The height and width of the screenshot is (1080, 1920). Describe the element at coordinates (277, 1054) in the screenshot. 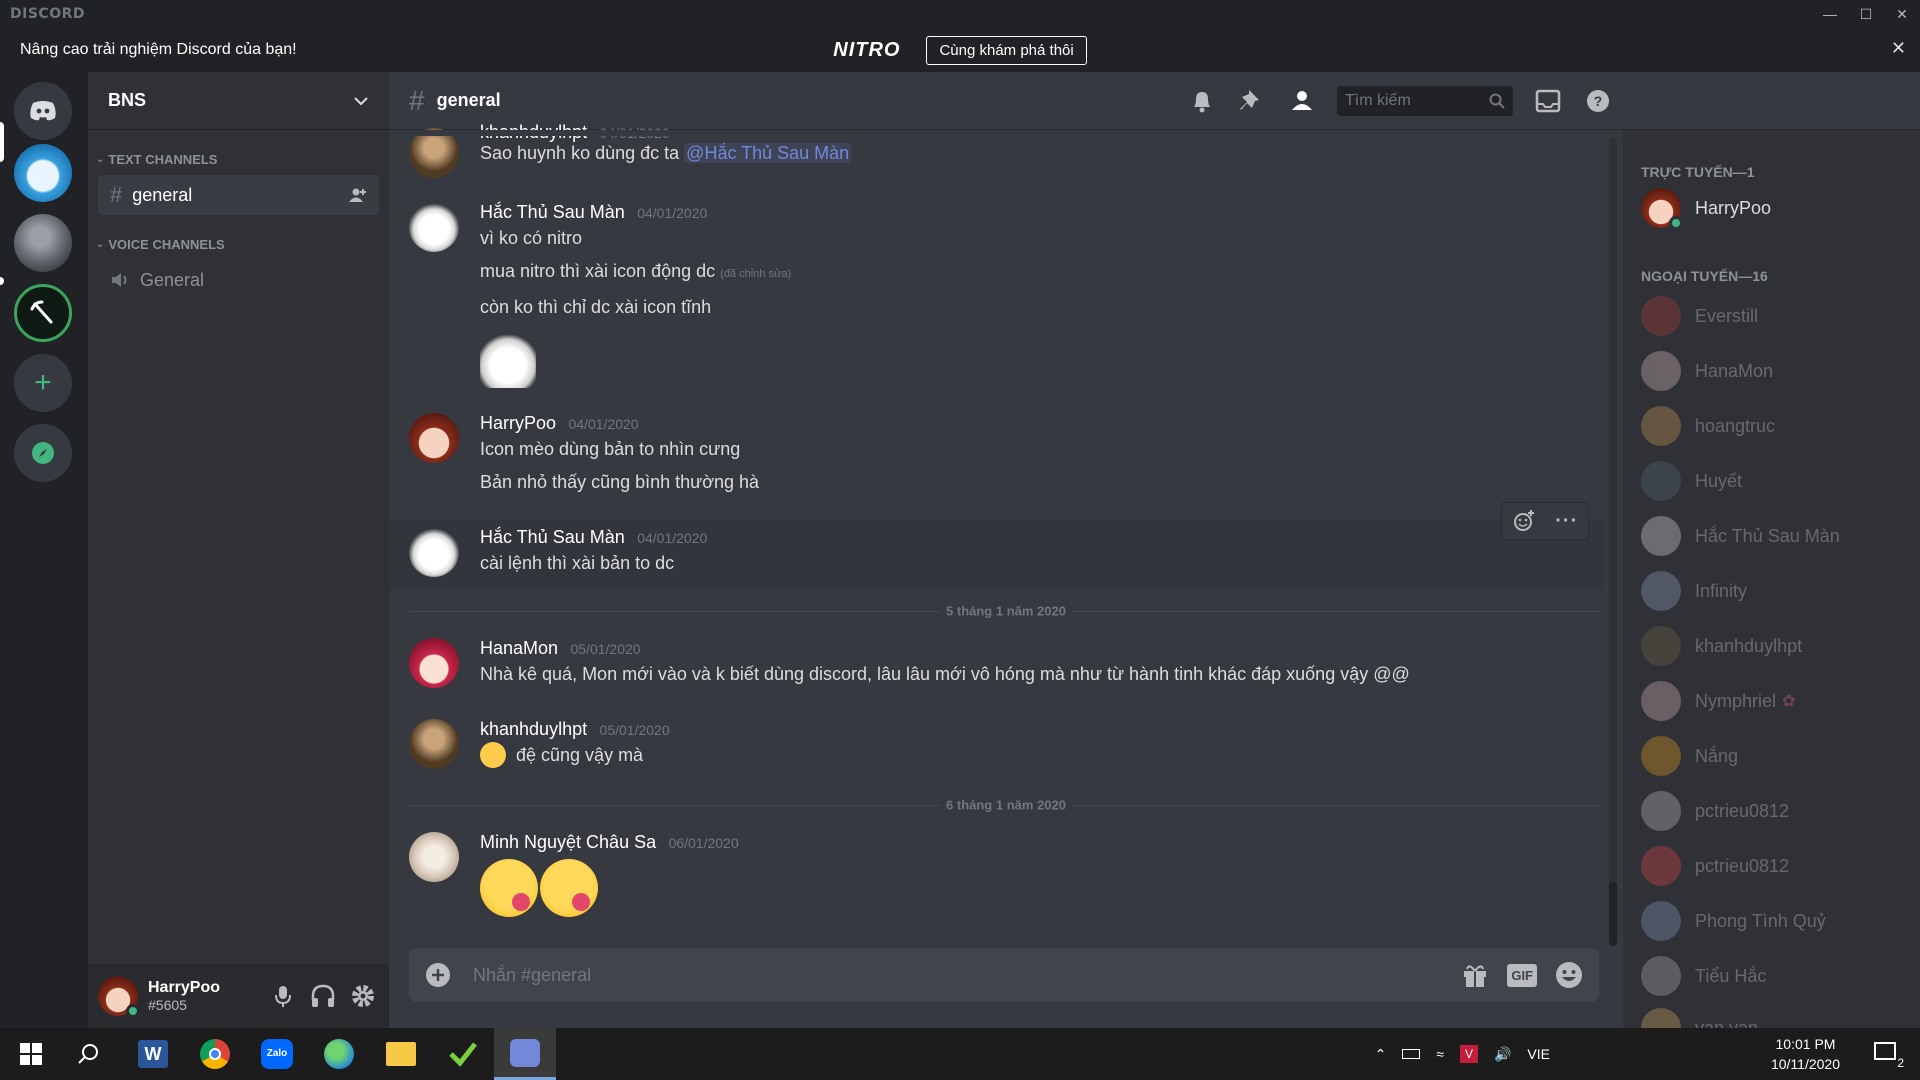

I see `zalo-app-icon: Zalo` at that location.